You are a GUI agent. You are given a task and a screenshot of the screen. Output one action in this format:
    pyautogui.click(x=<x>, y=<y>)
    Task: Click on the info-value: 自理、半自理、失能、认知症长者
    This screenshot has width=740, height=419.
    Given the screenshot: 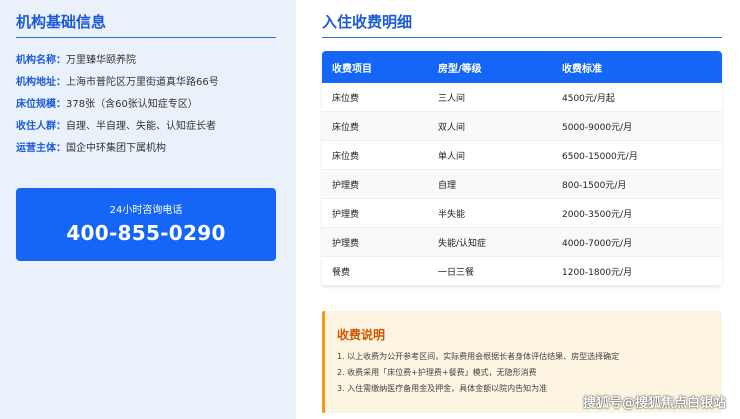 What is the action you would take?
    pyautogui.click(x=141, y=126)
    